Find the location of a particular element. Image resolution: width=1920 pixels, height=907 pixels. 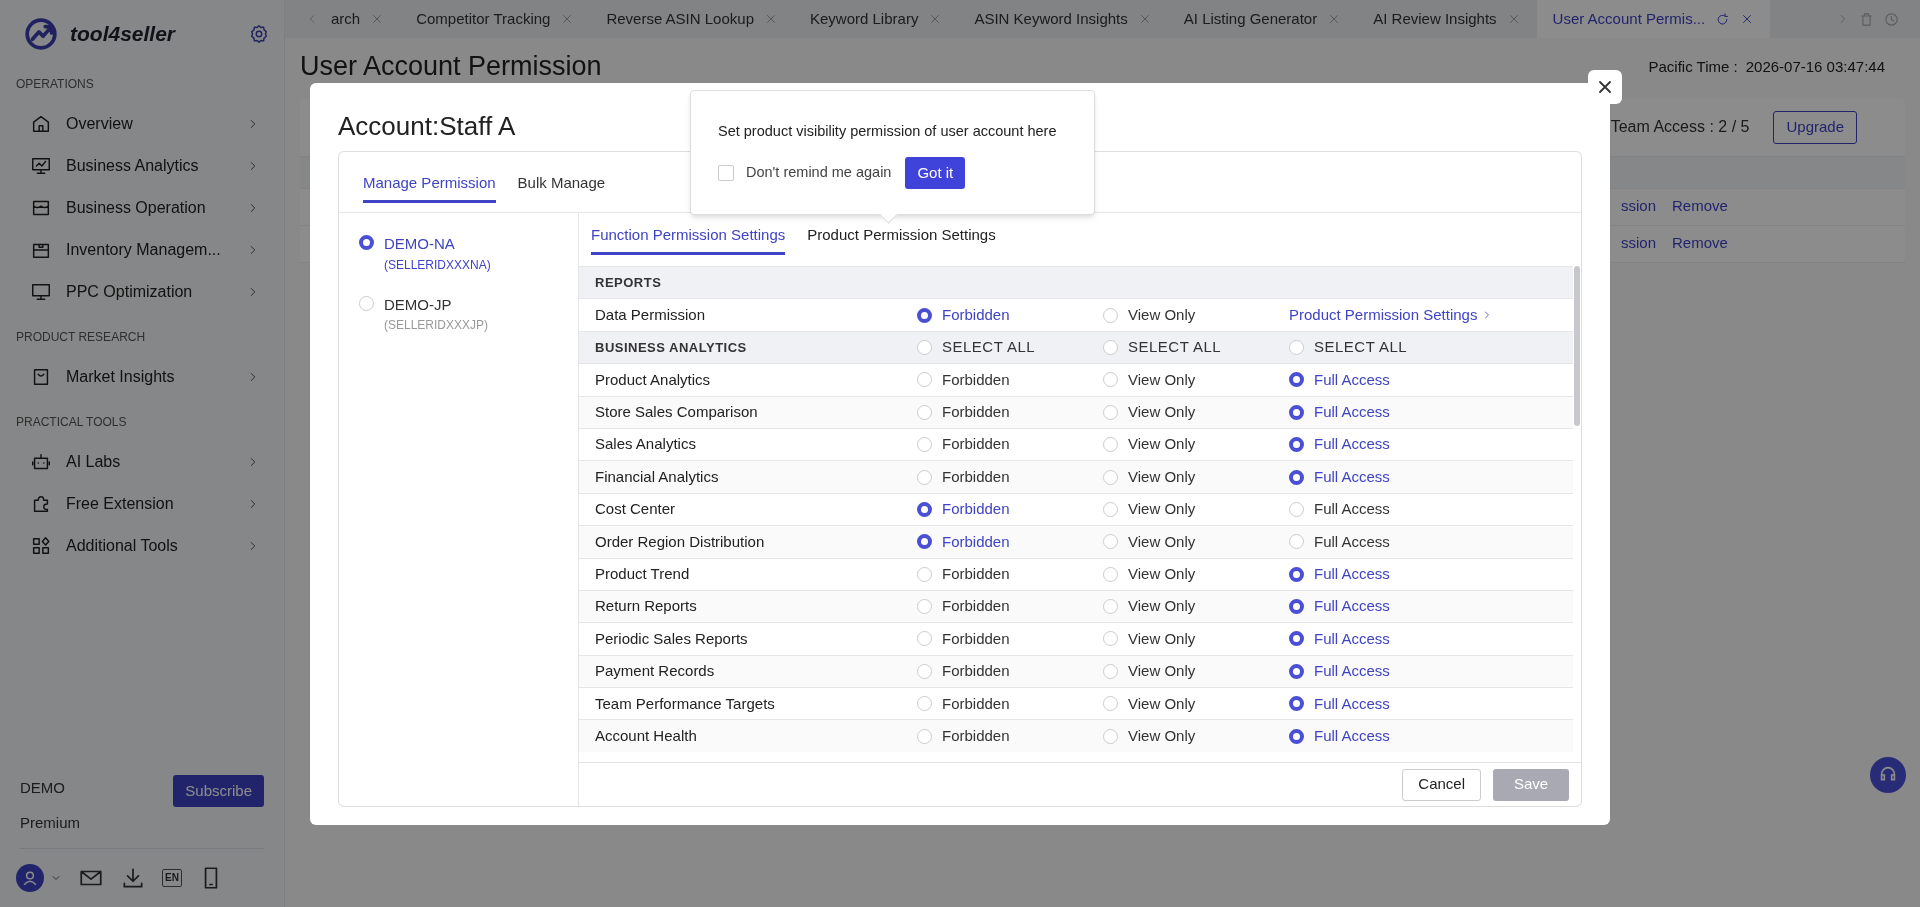

clock-icon is located at coordinates (1891, 19).